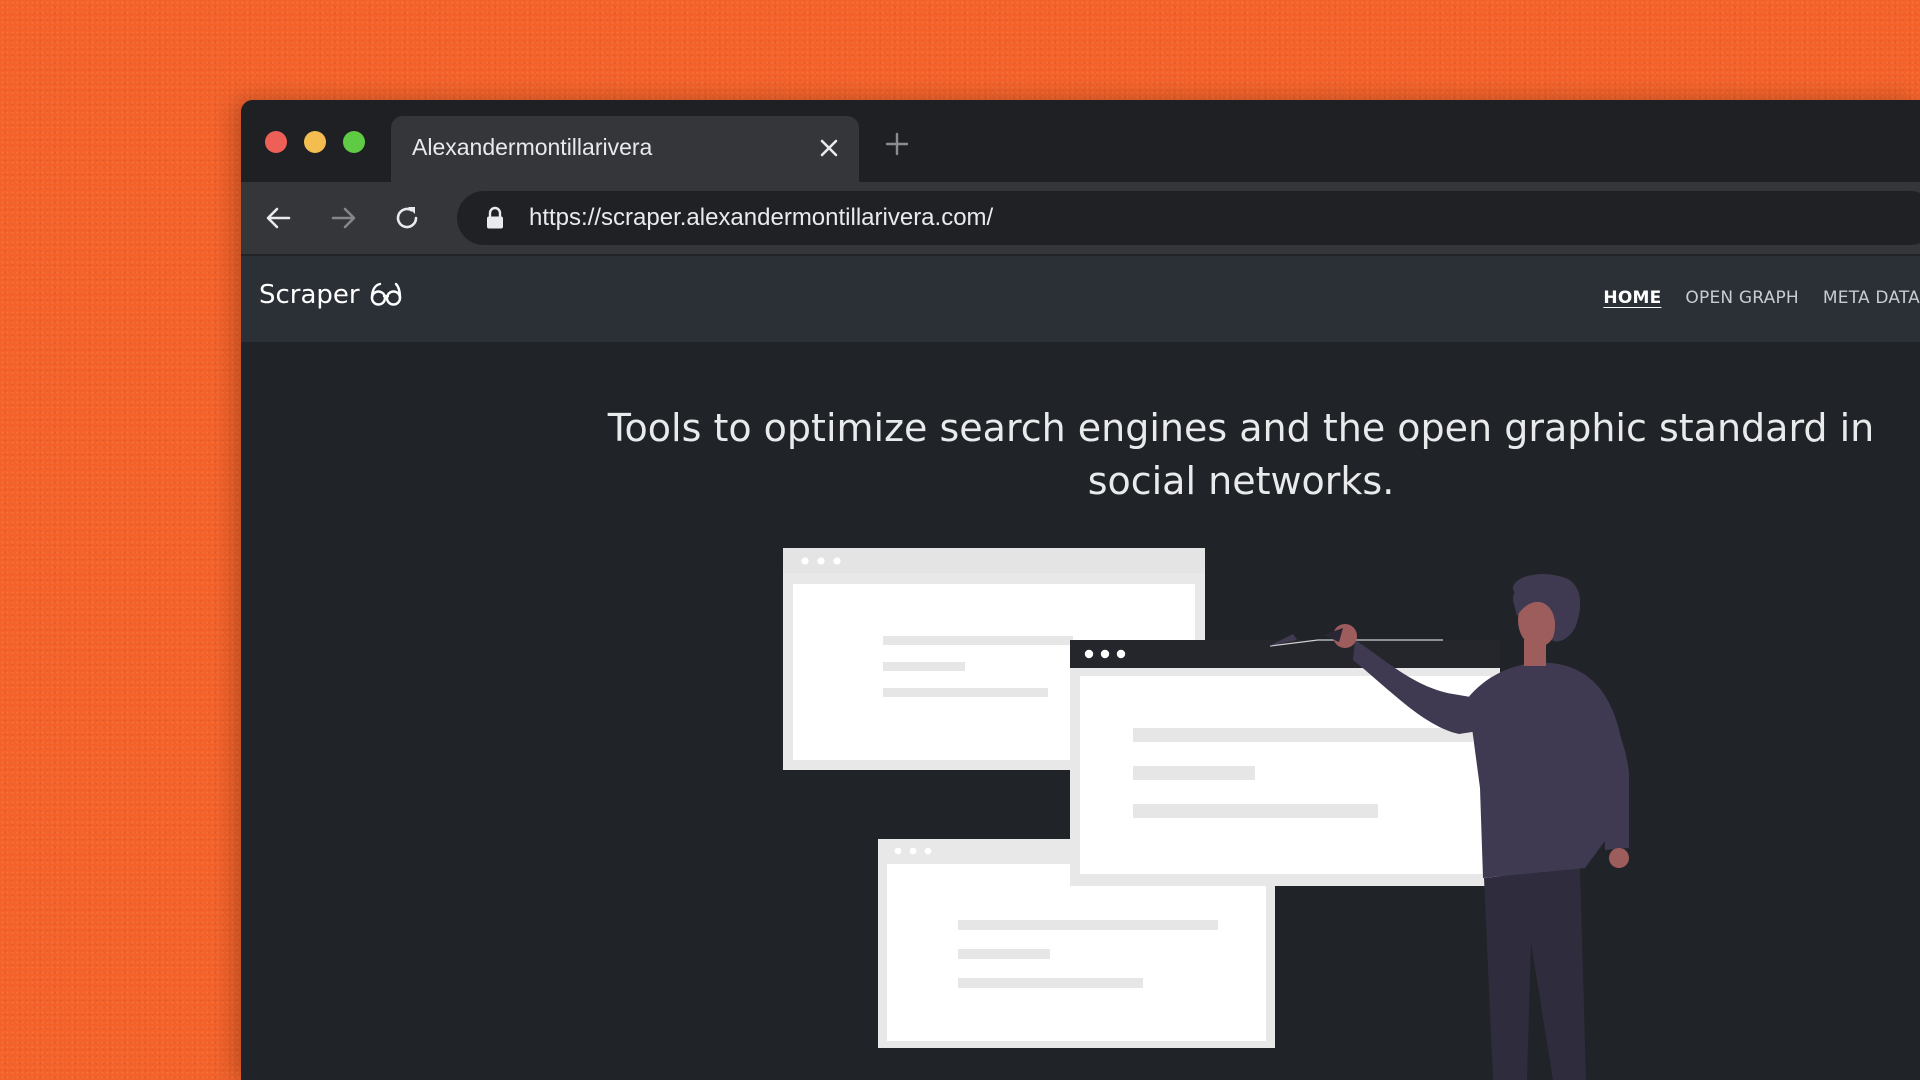 This screenshot has width=1920, height=1080. I want to click on forward-arrow-icon, so click(343, 218).